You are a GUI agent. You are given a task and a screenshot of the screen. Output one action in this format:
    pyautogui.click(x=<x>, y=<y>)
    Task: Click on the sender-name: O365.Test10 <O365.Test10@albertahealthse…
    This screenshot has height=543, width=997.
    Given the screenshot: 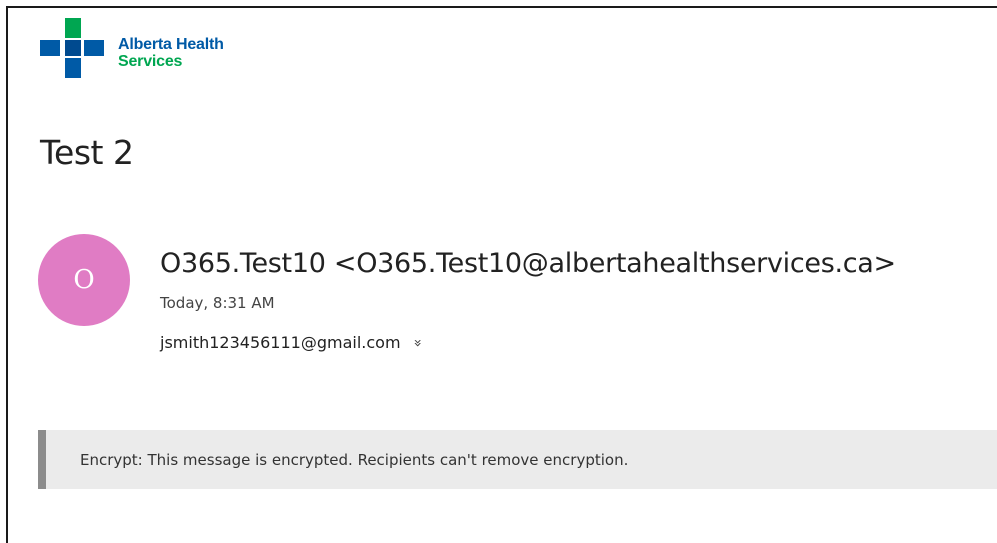 What is the action you would take?
    pyautogui.click(x=528, y=263)
    